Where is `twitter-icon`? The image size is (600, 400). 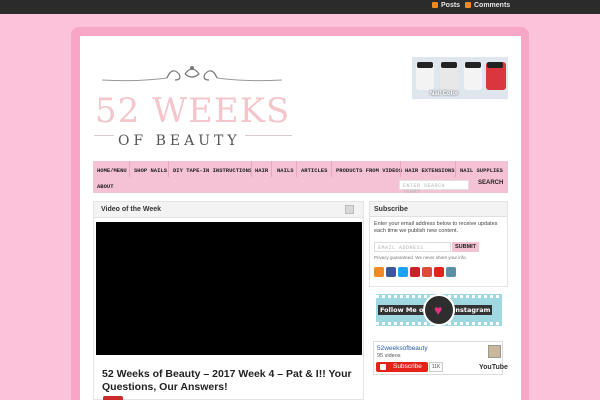
twitter-icon is located at coordinates (403, 272).